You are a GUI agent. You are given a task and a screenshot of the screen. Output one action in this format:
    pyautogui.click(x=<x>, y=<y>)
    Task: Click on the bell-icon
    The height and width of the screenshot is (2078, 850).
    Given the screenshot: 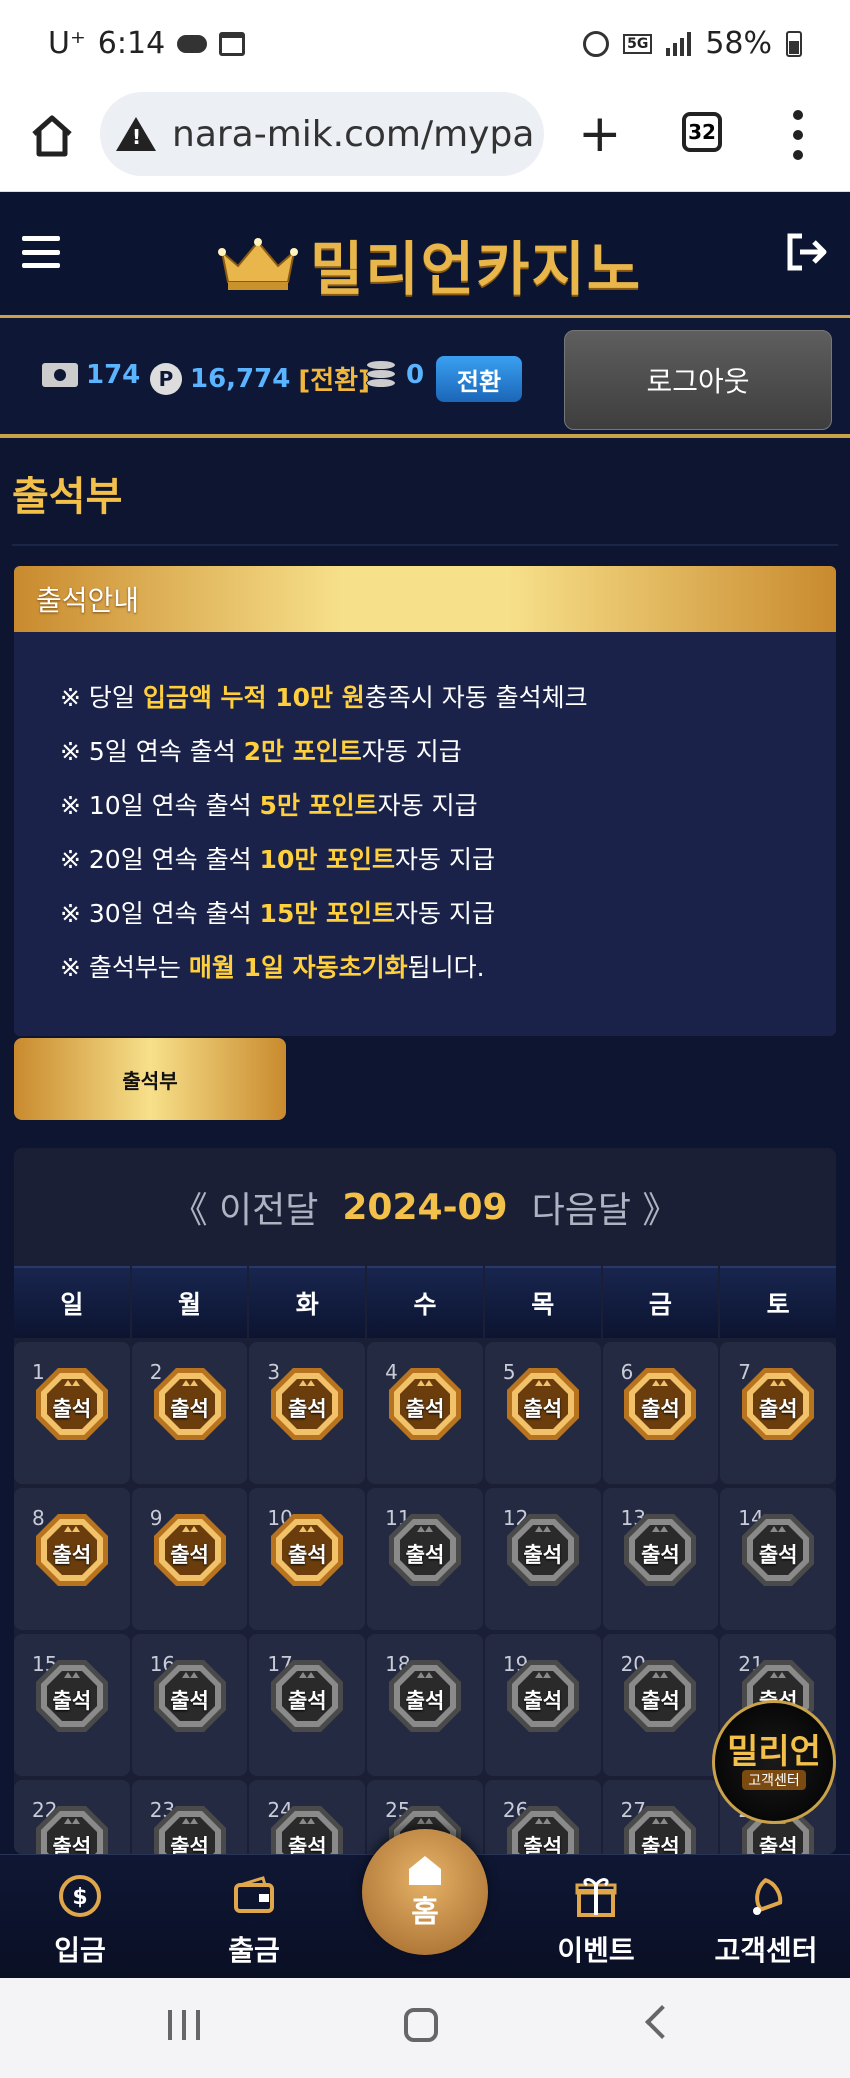 What is the action you would take?
    pyautogui.click(x=768, y=1896)
    